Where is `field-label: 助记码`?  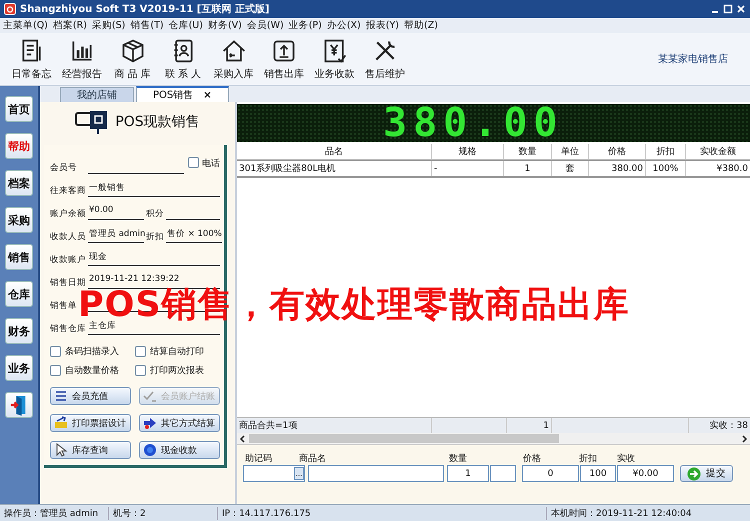
field-label: 助记码 is located at coordinates (258, 458).